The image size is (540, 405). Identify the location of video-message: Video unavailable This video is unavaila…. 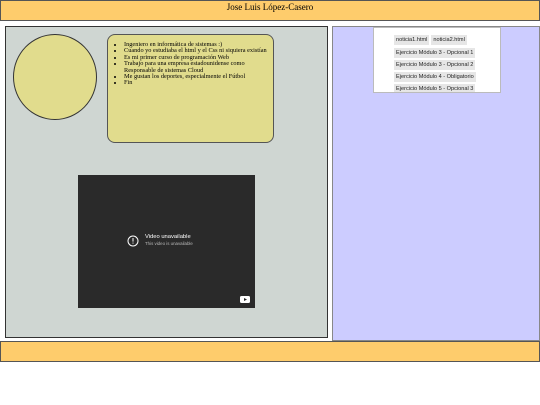
(160, 240).